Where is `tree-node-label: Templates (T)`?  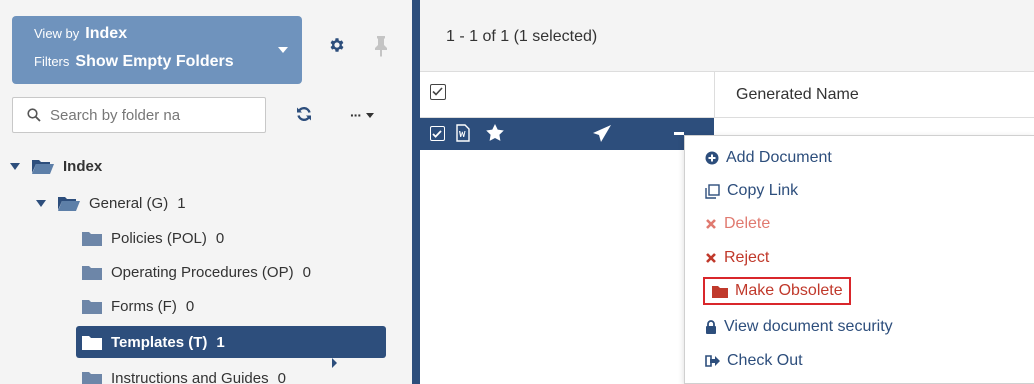 tree-node-label: Templates (T) is located at coordinates (159, 342).